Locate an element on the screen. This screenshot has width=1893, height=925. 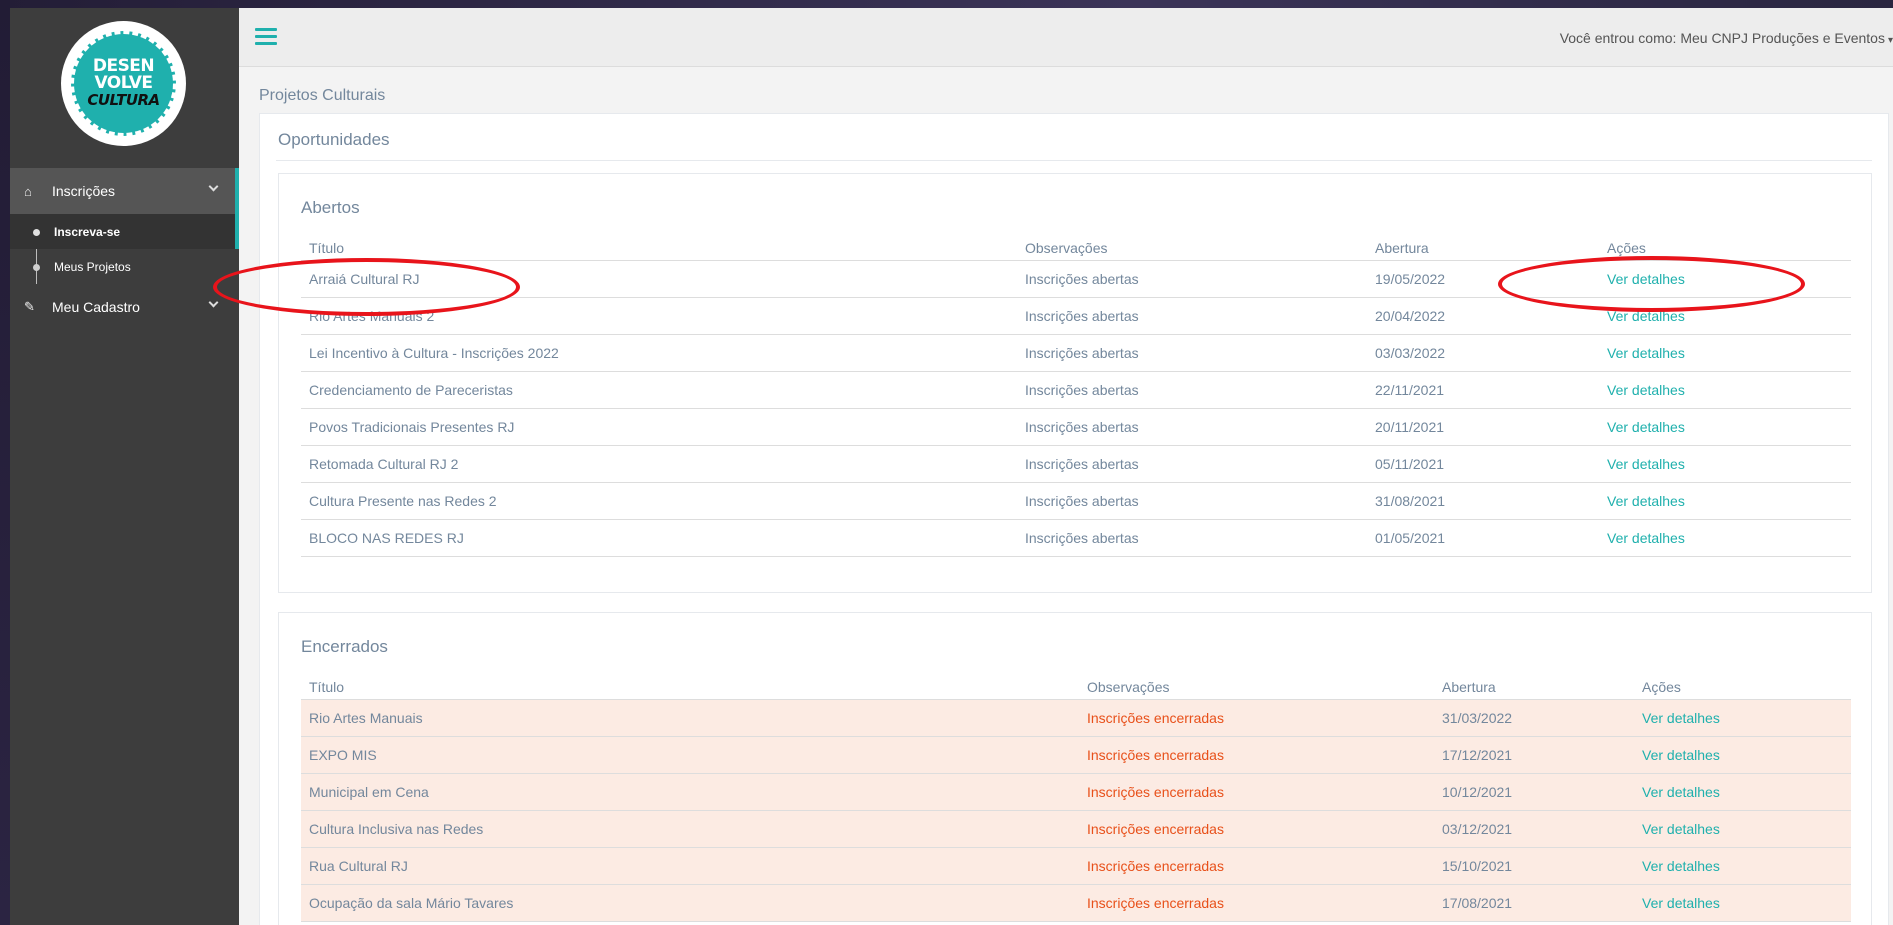
section-title: Encerrados is located at coordinates (344, 646).